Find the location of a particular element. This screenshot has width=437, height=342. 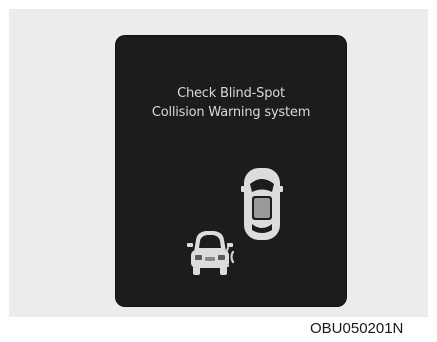

blind-spot-illustration is located at coordinates (235, 221).